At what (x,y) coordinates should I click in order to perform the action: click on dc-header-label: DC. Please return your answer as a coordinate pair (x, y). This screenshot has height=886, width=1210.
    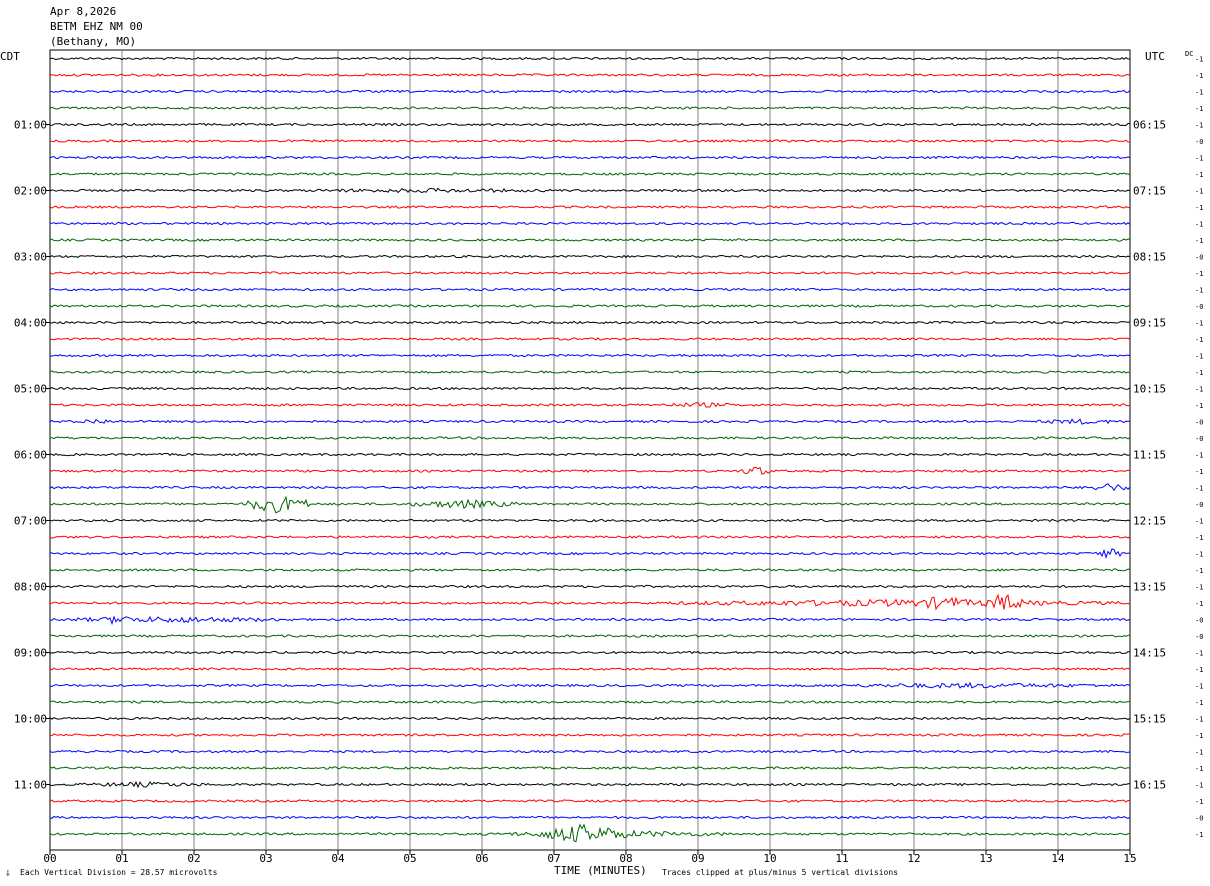
    Looking at the image, I should click on (1189, 54).